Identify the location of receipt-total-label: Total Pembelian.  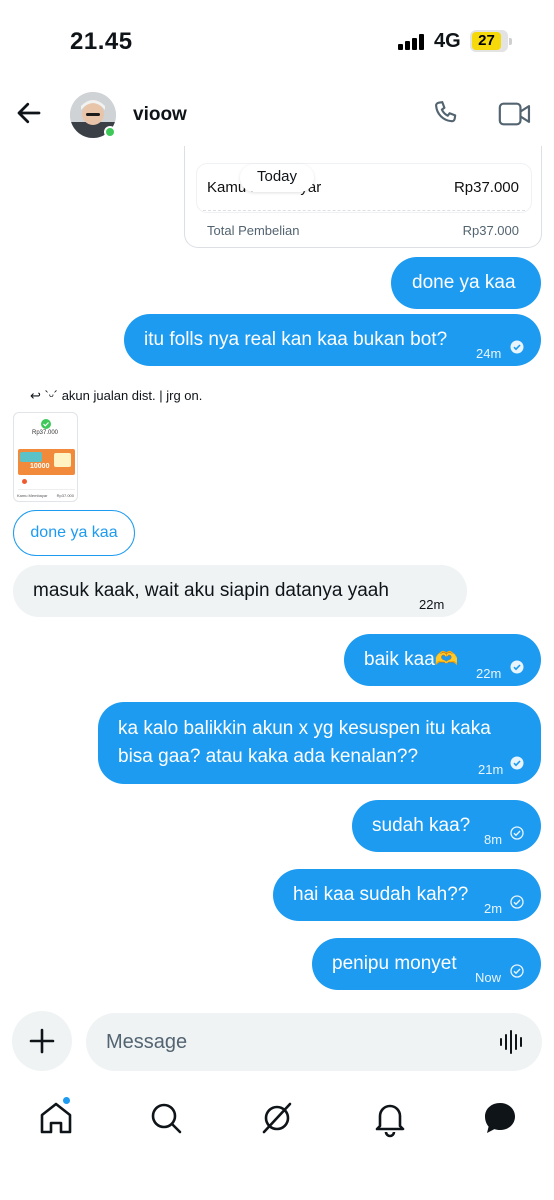
(253, 230).